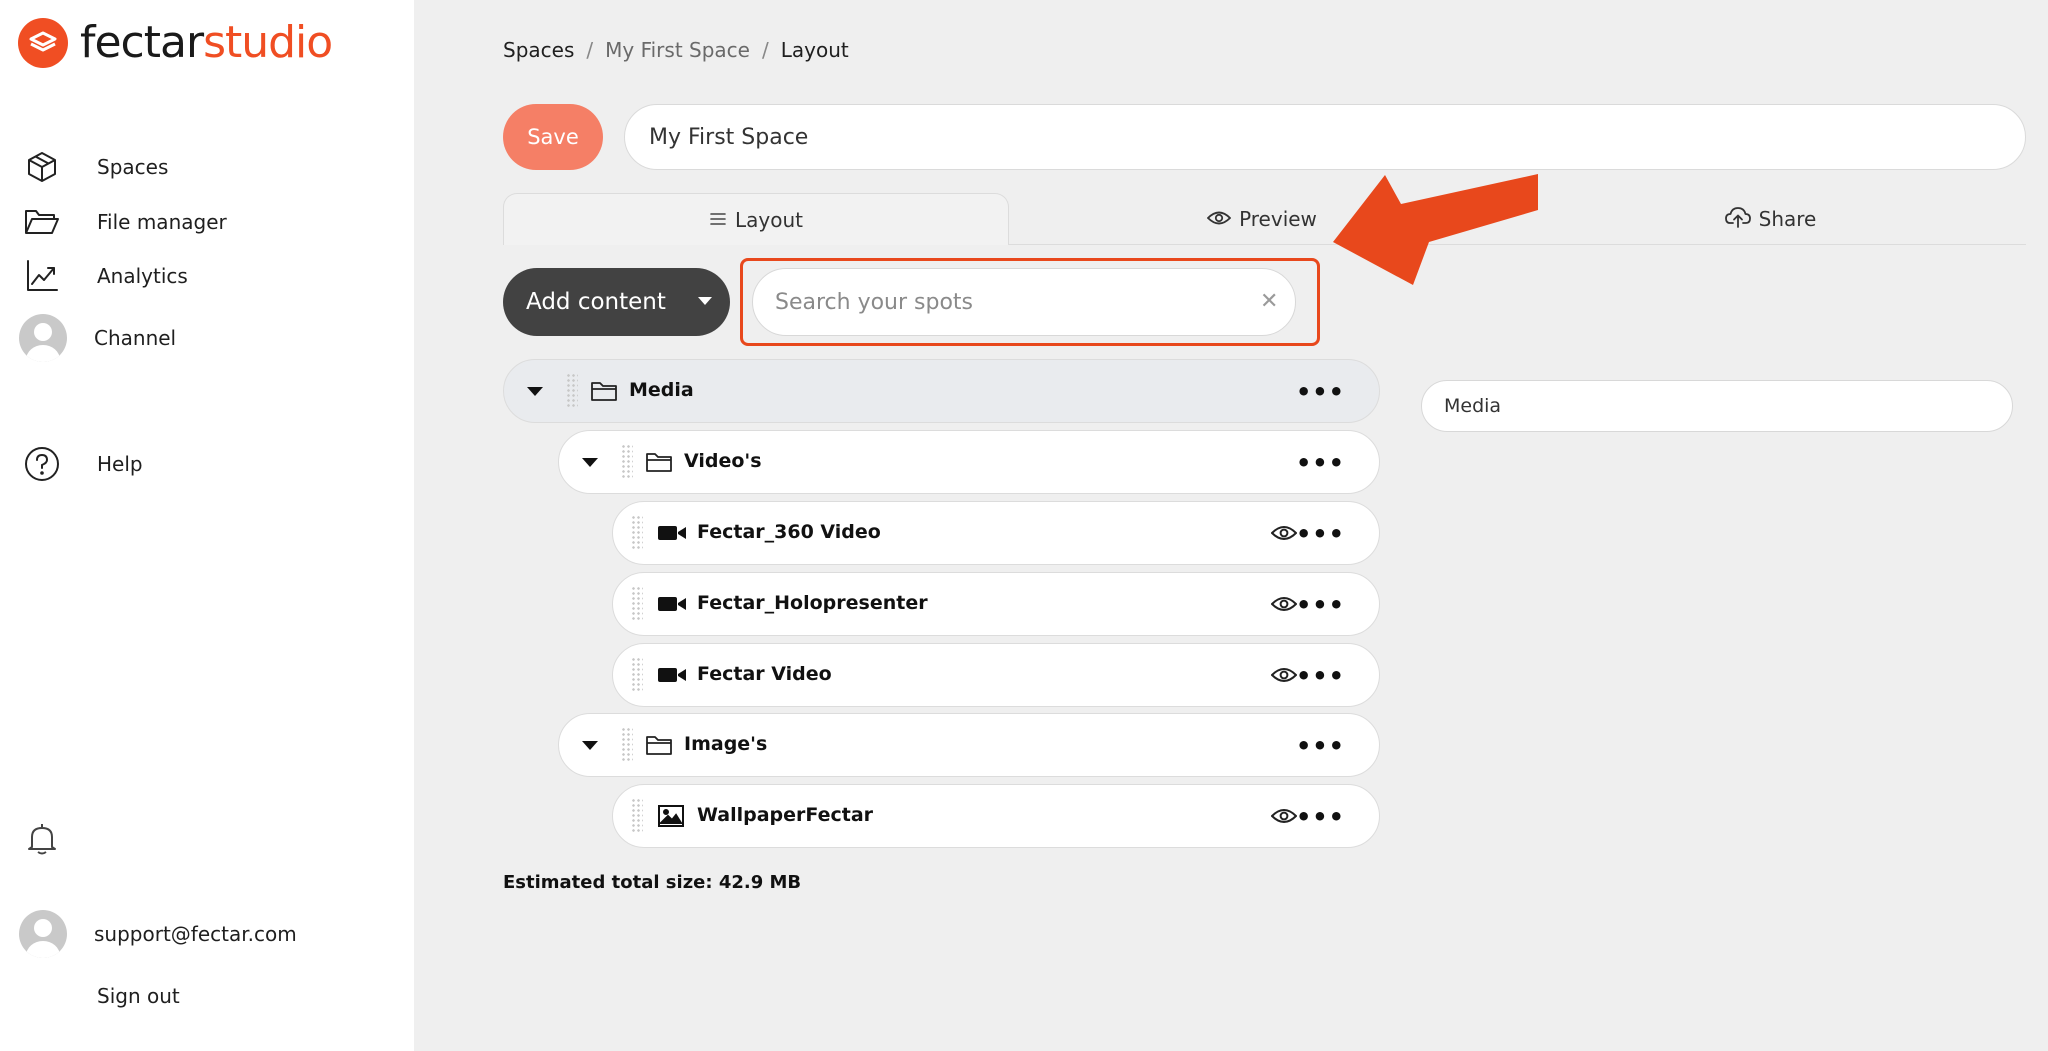 This screenshot has width=2048, height=1051. I want to click on add-content-button: Add content, so click(616, 302).